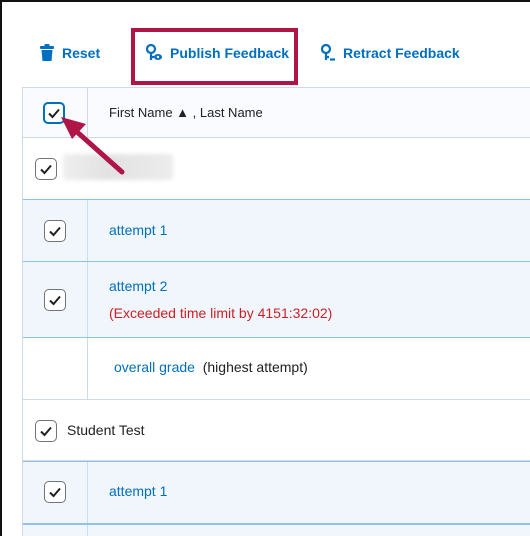 The height and width of the screenshot is (536, 530). I want to click on table-row: Student Test, so click(276, 430).